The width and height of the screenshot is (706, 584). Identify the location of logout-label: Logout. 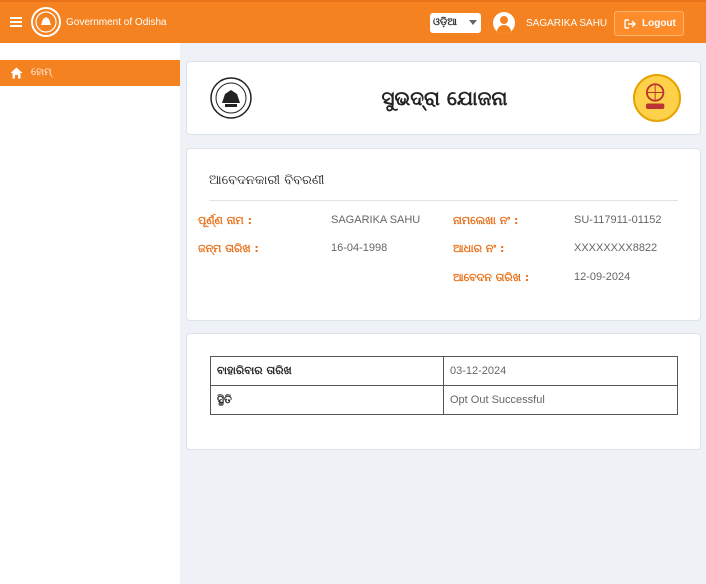
(659, 23).